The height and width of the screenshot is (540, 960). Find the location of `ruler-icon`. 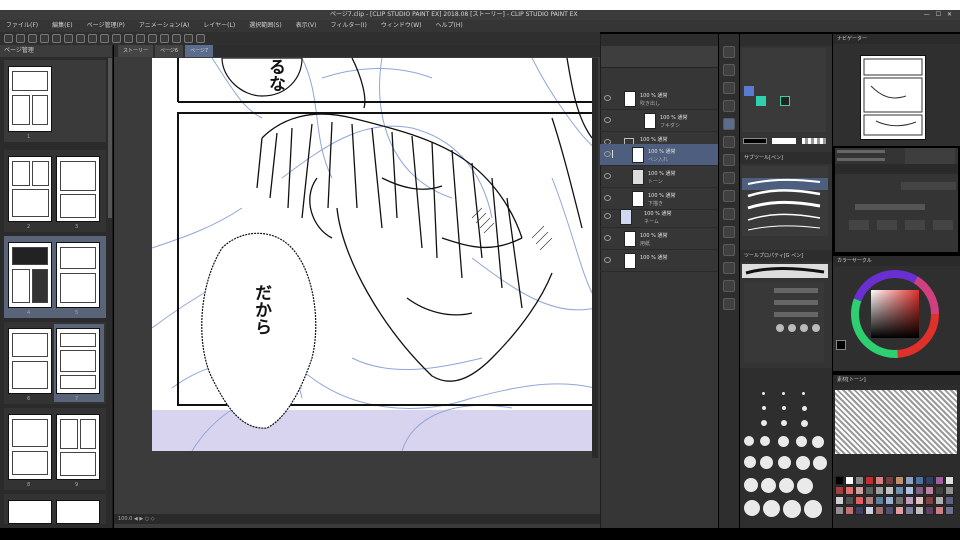

ruler-icon is located at coordinates (140, 38).